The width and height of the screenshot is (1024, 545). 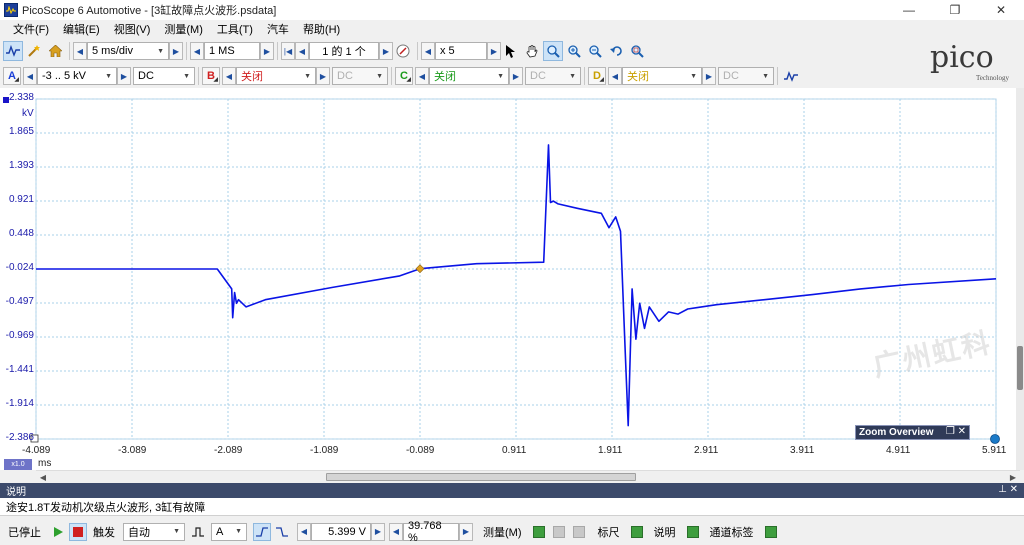 I want to click on buffer-prev-button: ◀, so click(x=302, y=51).